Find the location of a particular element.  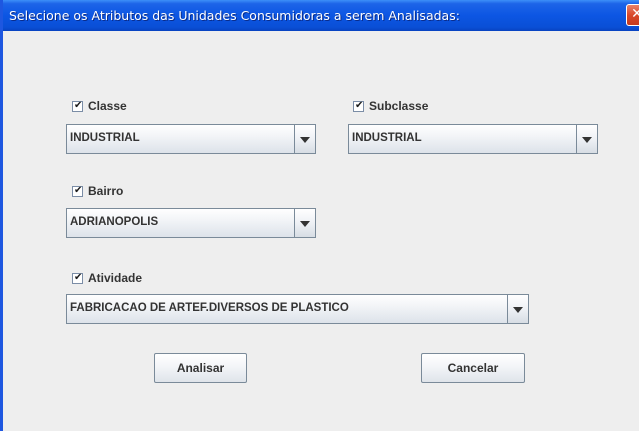

bairro-combobox: ADRIANOPOLIS is located at coordinates (191, 223).